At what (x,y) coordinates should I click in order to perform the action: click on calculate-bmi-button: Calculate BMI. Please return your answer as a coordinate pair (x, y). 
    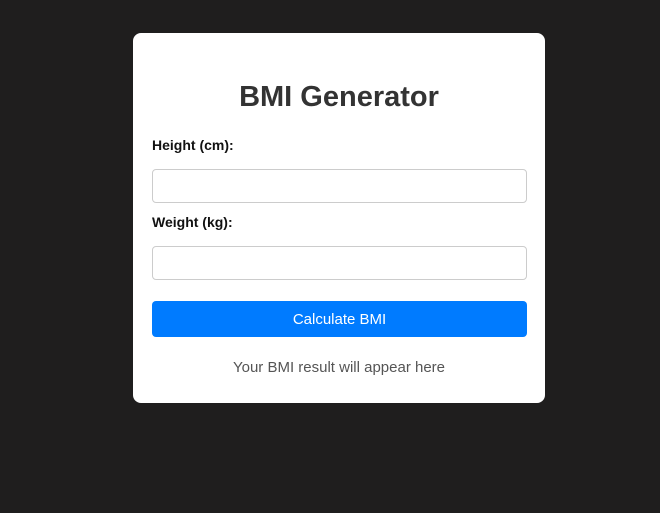
    Looking at the image, I should click on (339, 319).